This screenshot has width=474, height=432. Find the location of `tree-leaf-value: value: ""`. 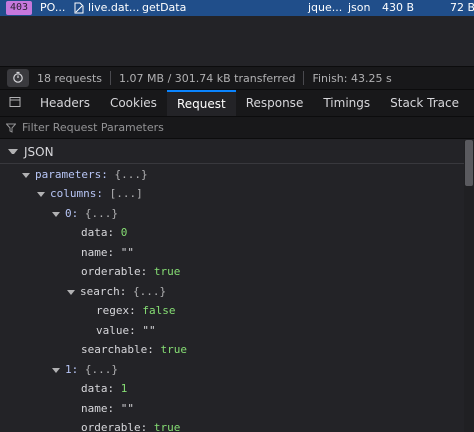

tree-leaf-value: value: "" is located at coordinates (126, 330).